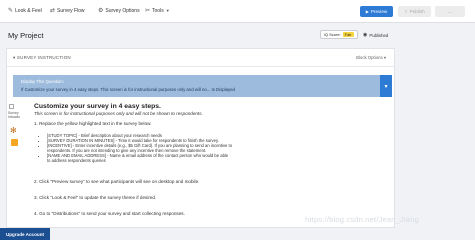 Image resolution: width=475 pixels, height=240 pixels. Describe the element at coordinates (11, 11) in the screenshot. I see `paintbrush-icon: ✎` at that location.